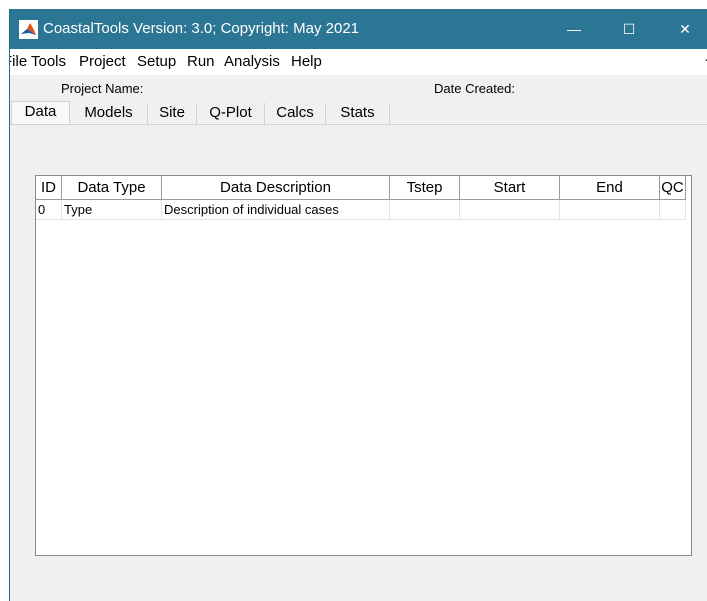  I want to click on column-header-tstep: Tstep, so click(425, 188).